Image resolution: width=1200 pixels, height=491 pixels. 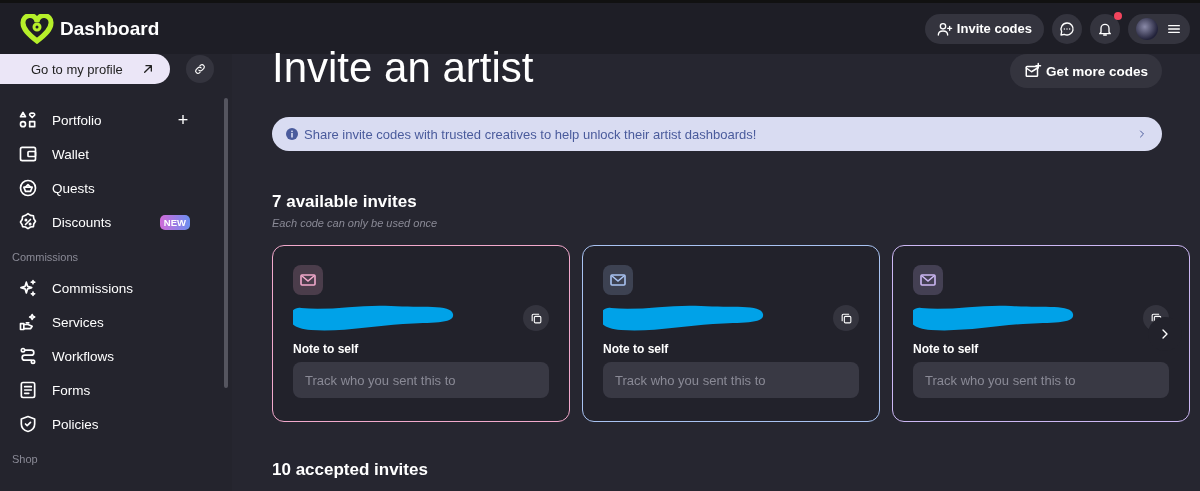 What do you see at coordinates (28, 188) in the screenshot?
I see `basket-icon` at bounding box center [28, 188].